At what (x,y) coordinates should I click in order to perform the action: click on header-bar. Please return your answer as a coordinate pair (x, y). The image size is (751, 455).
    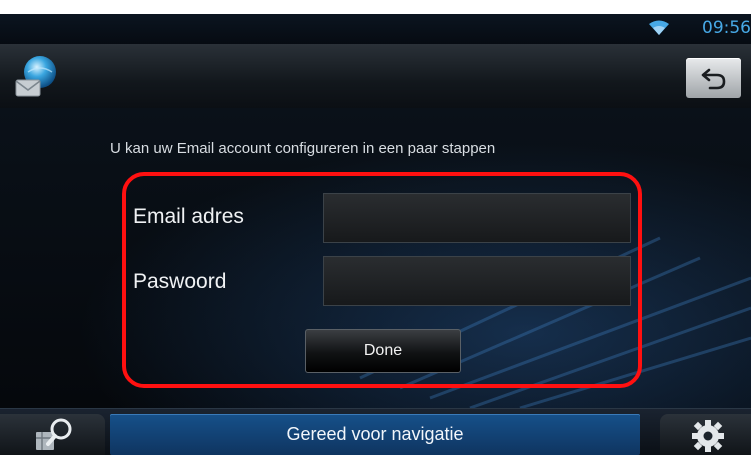
    Looking at the image, I should click on (375, 76).